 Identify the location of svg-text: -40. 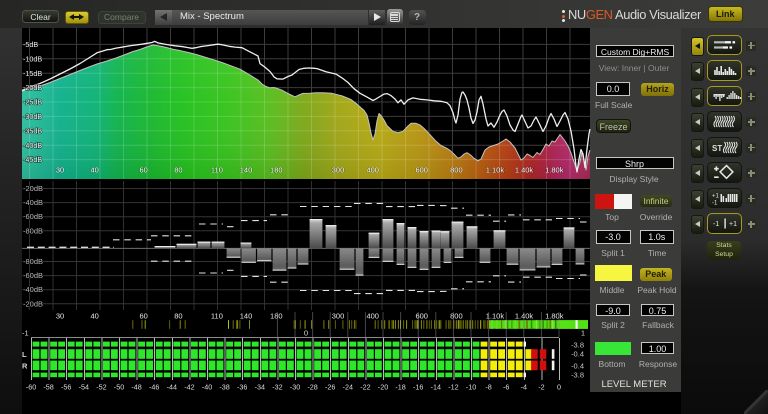
(207, 387).